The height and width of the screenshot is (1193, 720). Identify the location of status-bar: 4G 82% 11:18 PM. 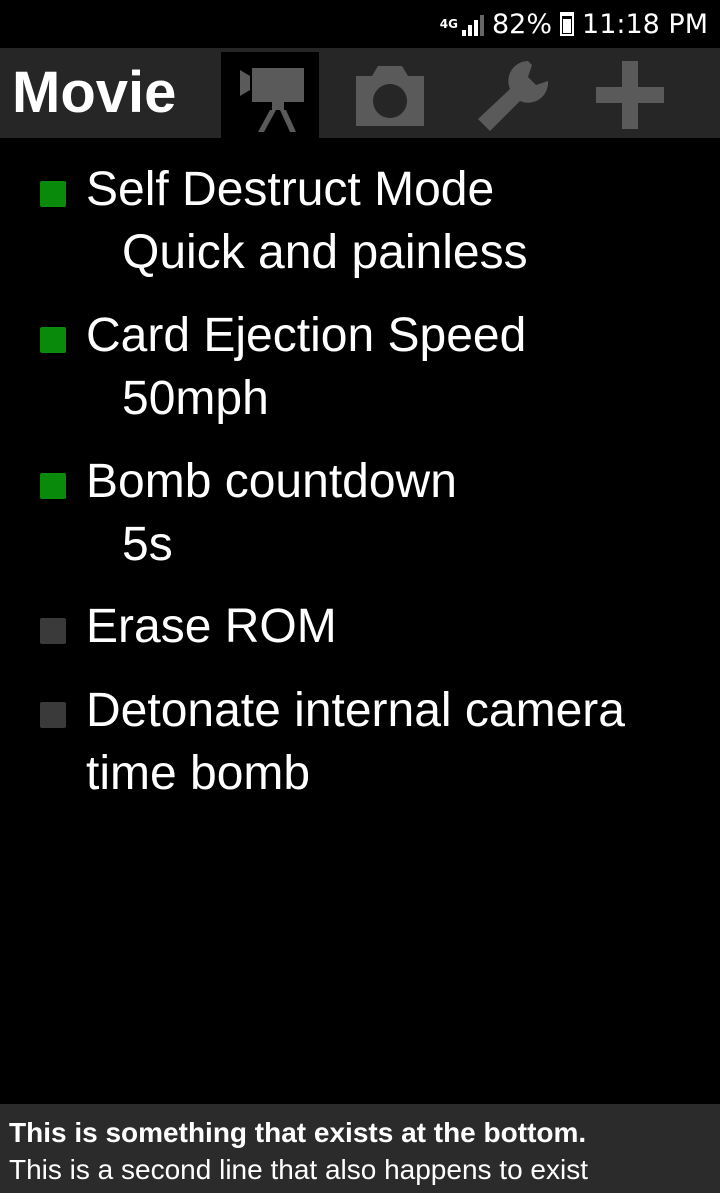
(360, 24).